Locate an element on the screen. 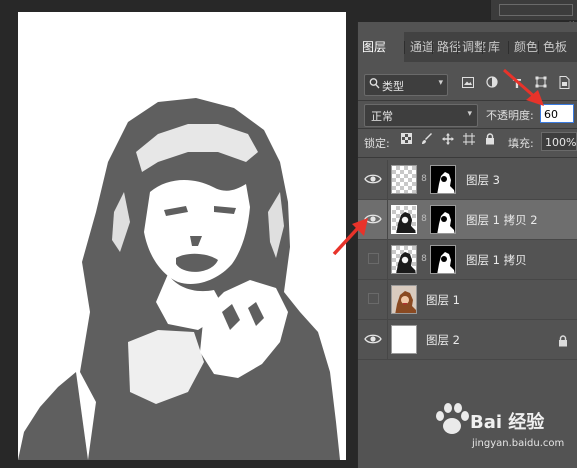 This screenshot has height=468, width=577. layer-row-1-copy-2: 8 图层 1 拷贝 2 is located at coordinates (467, 220).